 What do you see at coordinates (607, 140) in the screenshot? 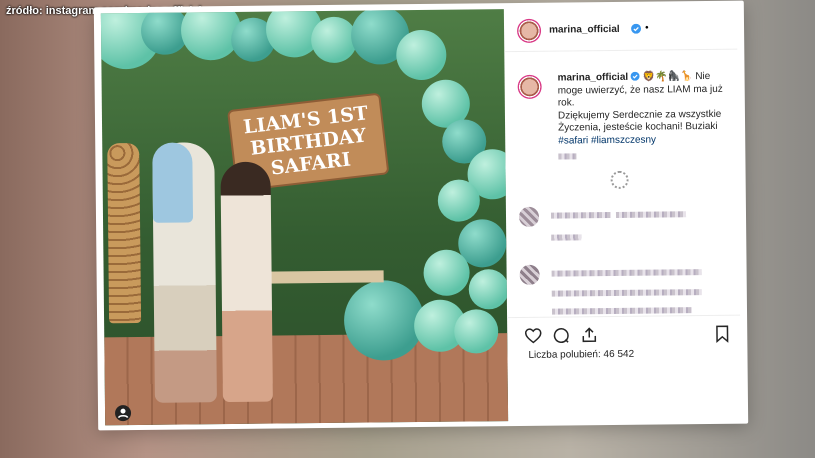
I see `caption-tags: #safari #liamszczesny` at bounding box center [607, 140].